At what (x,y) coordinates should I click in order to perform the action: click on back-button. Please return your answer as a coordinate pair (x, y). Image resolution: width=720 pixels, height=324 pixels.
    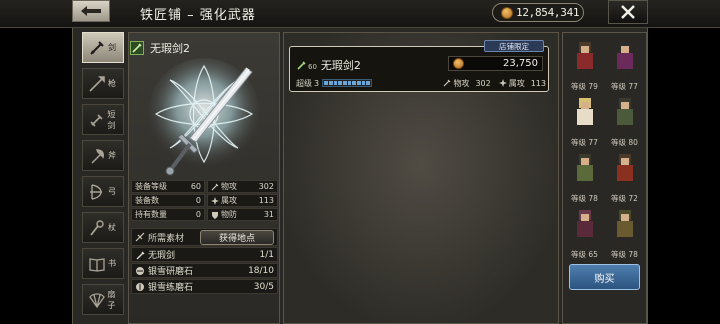
    Looking at the image, I should click on (91, 11).